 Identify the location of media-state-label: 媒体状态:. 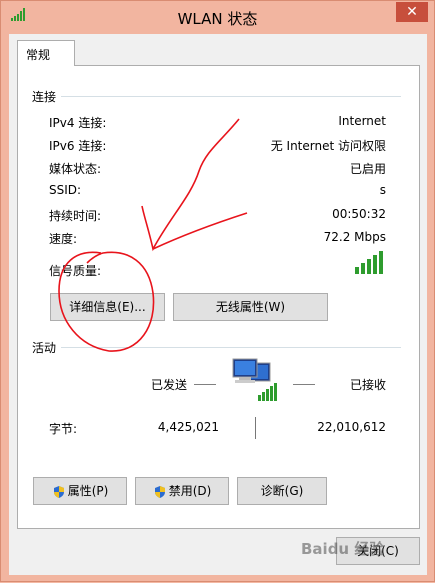
(75, 169).